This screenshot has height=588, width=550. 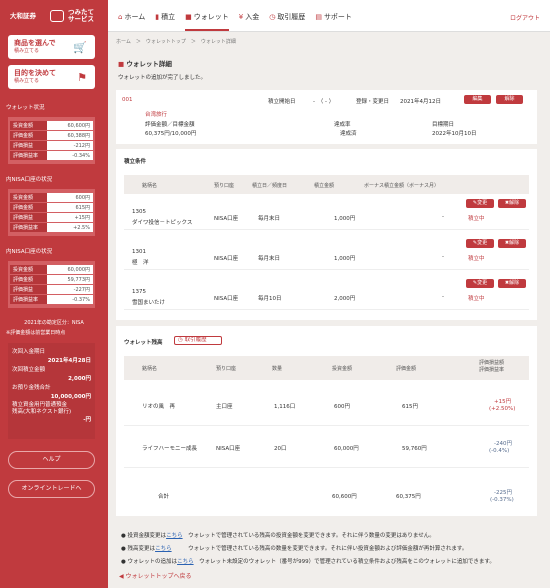 What do you see at coordinates (165, 21) in the screenshot?
I see `nav-tsumitate: ▮ 積立` at bounding box center [165, 21].